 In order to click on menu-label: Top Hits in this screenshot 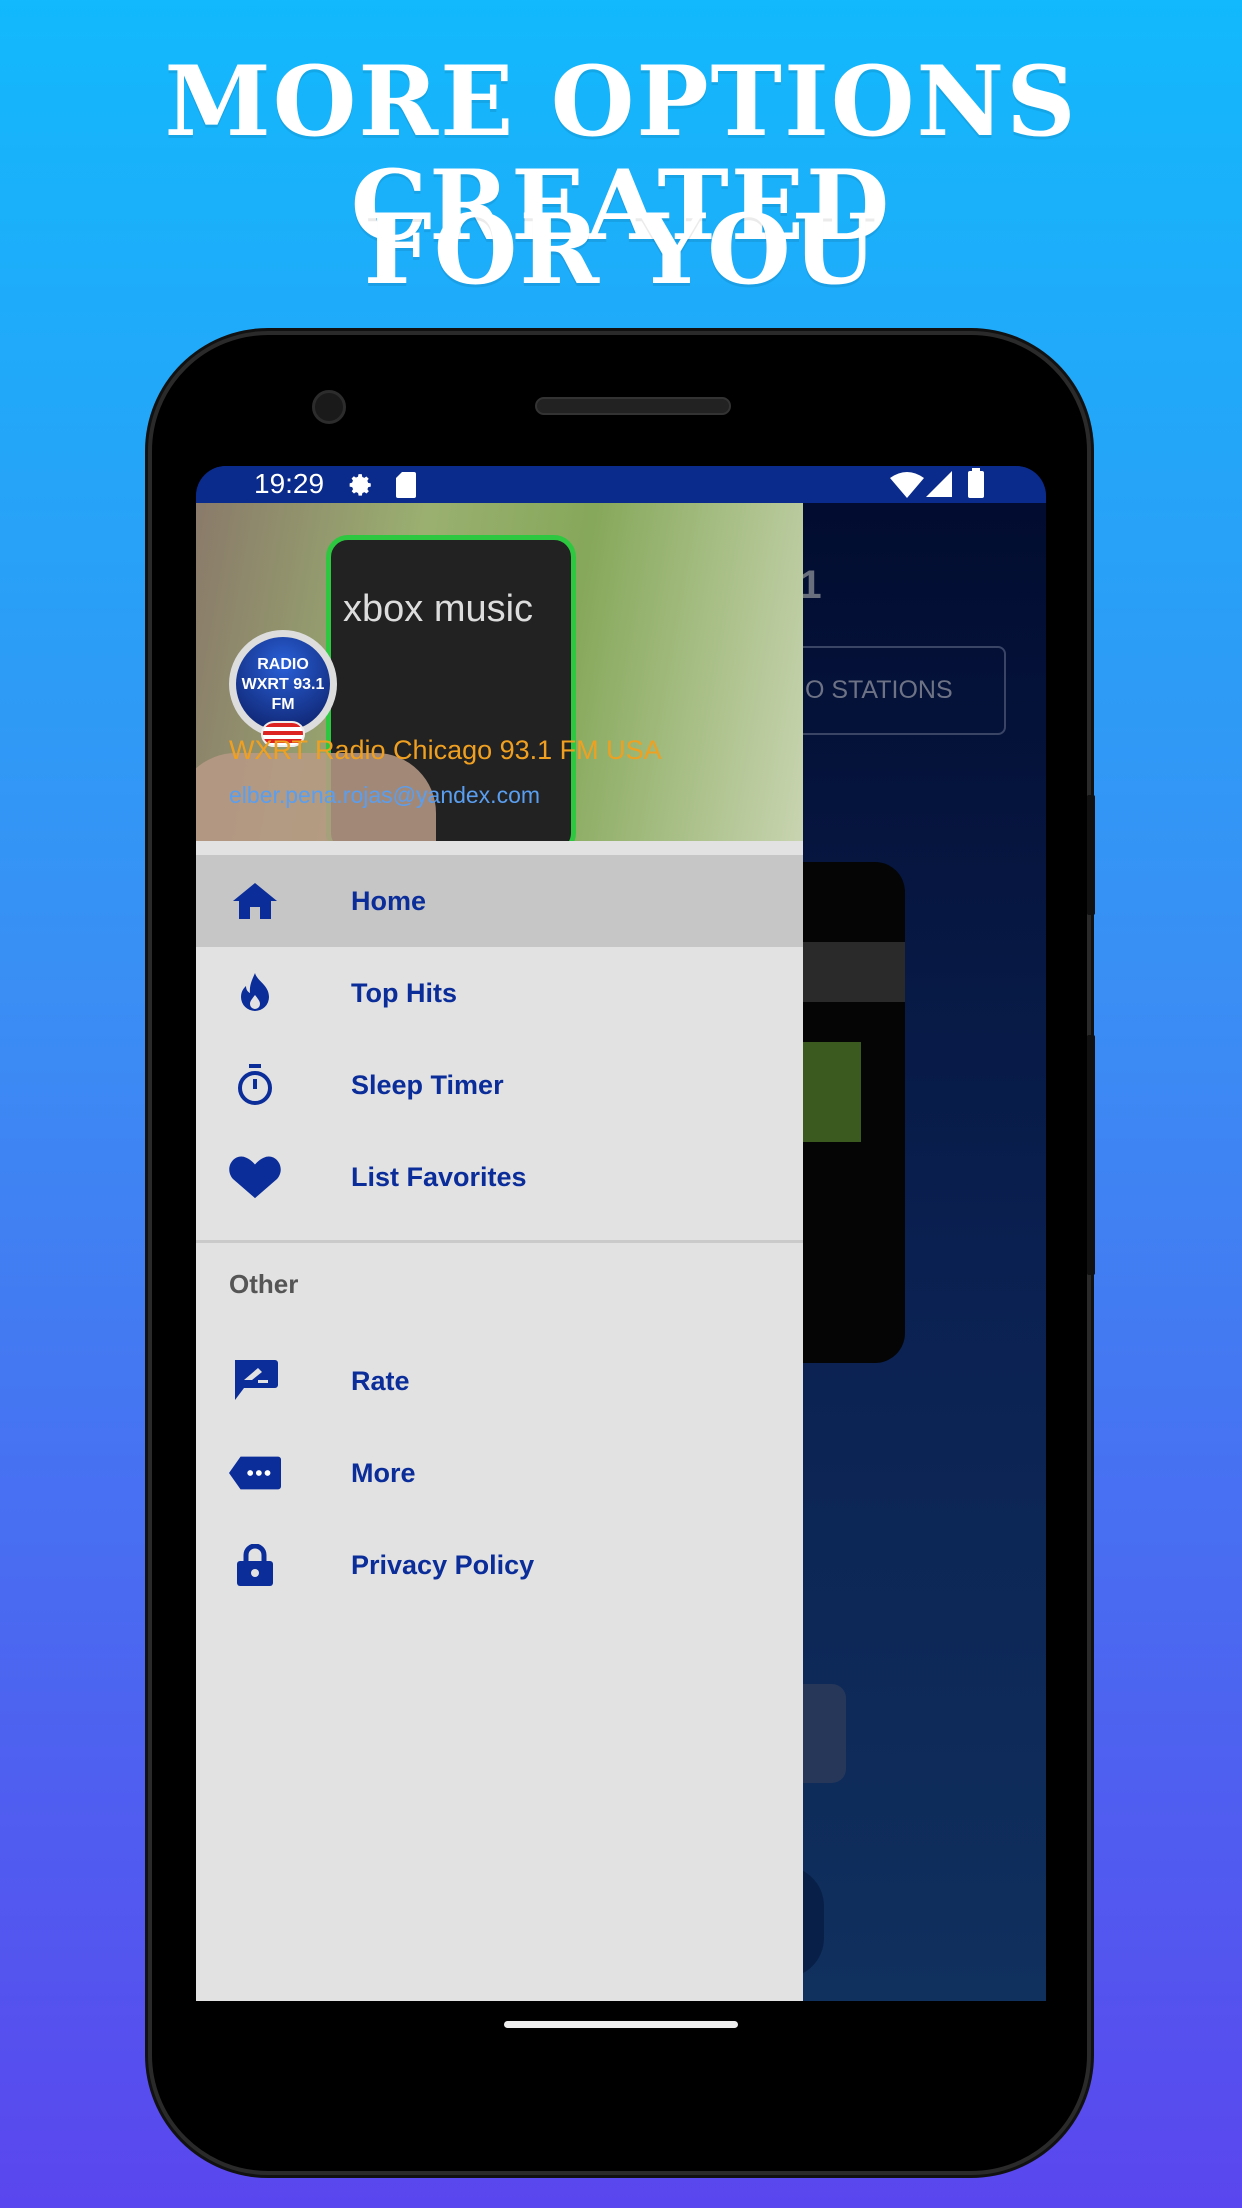, I will do `click(404, 993)`.